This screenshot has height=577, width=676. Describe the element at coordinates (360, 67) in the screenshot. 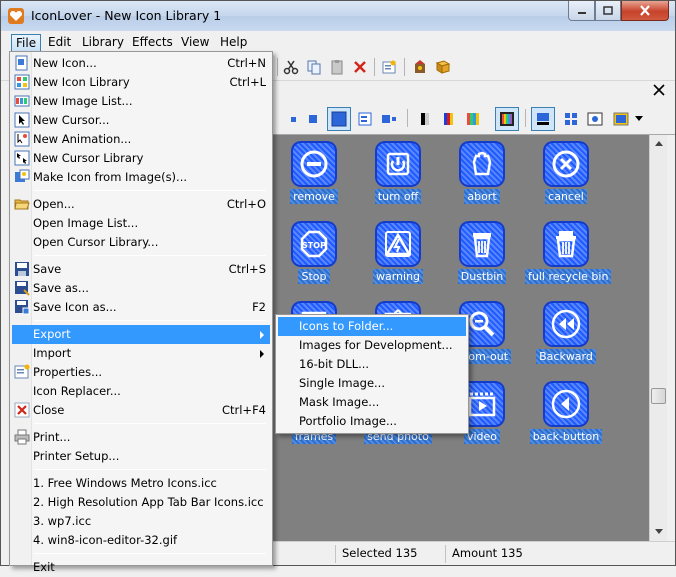

I see `delete-button` at that location.